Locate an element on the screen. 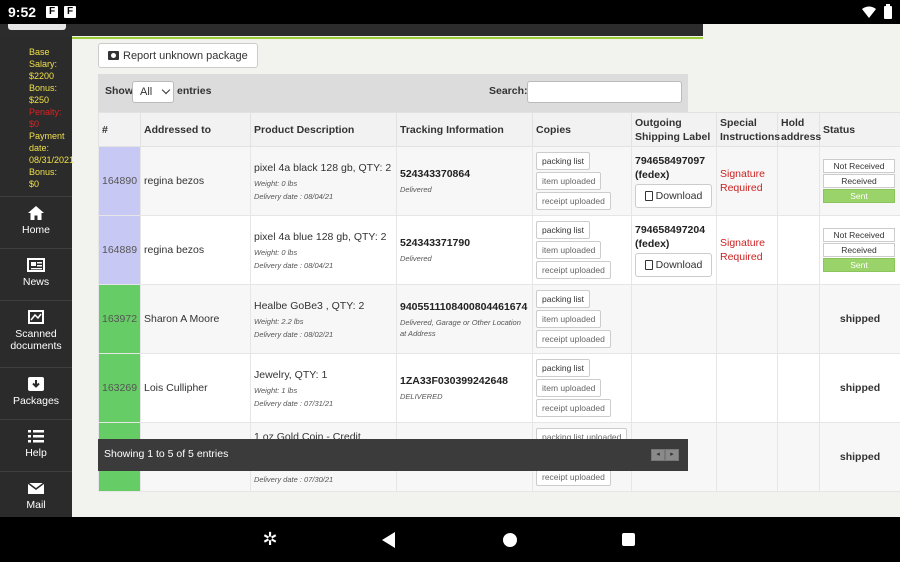 Image resolution: width=900 pixels, height=562 pixels. status: Not Received Received Sent is located at coordinates (859, 181).